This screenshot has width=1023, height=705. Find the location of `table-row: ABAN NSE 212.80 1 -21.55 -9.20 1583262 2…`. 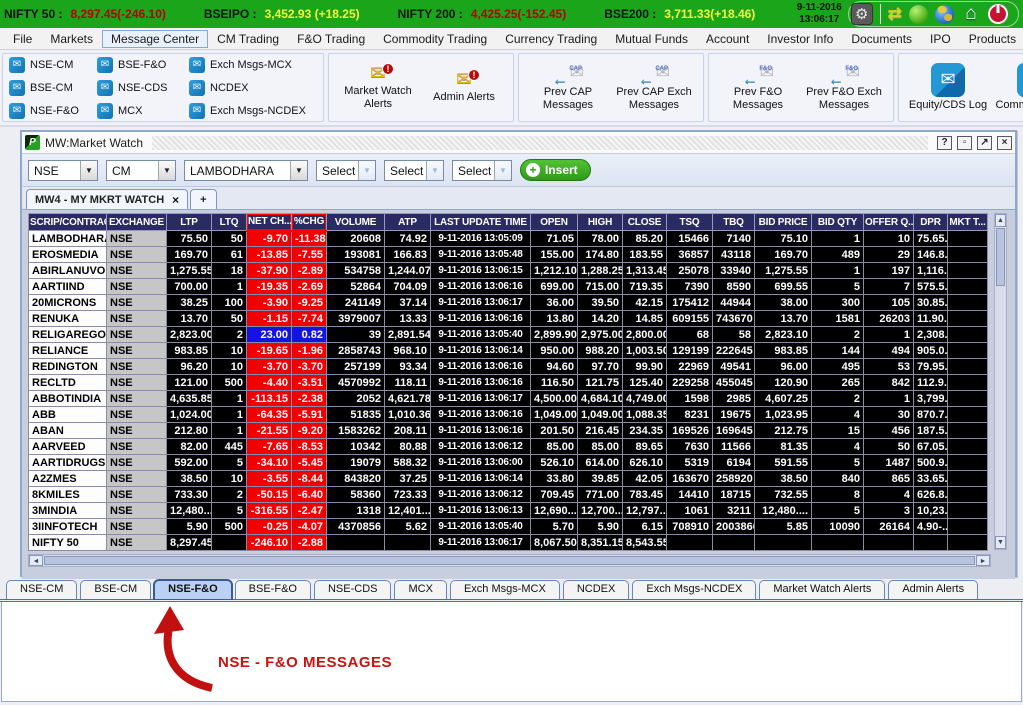

table-row: ABAN NSE 212.80 1 -21.55 -9.20 1583262 2… is located at coordinates (508, 430).